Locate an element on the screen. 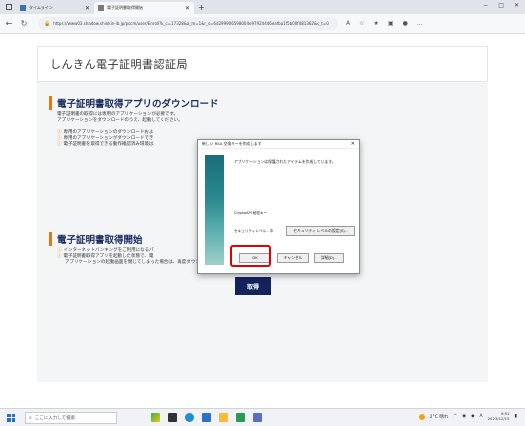 This screenshot has width=525, height=426. window-controls: − □ ✕ is located at coordinates (501, 5).